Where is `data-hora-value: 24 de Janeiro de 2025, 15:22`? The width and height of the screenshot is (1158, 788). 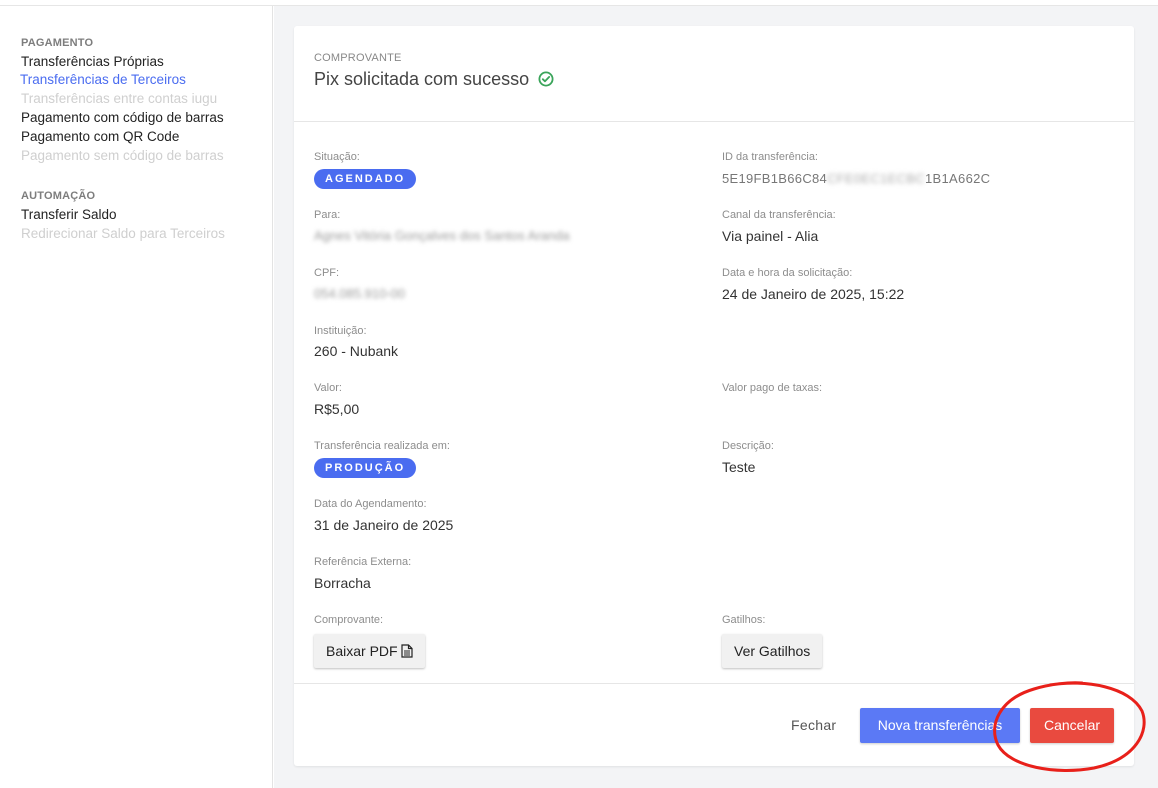 data-hora-value: 24 de Janeiro de 2025, 15:22 is located at coordinates (813, 294).